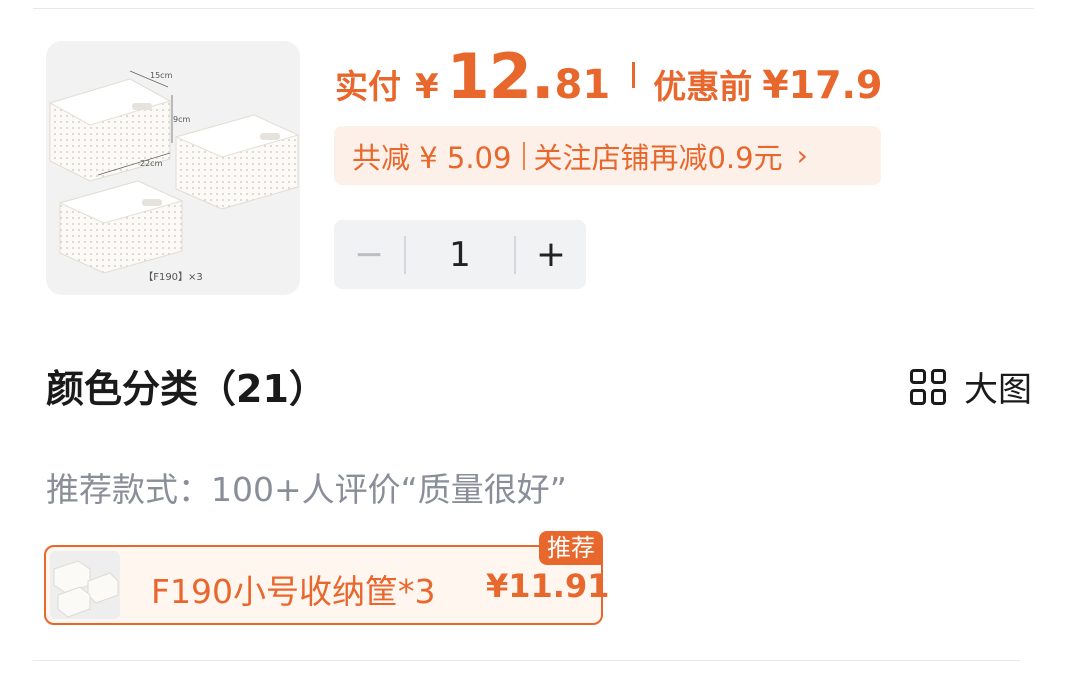 Image resolution: width=1080 pixels, height=691 pixels. Describe the element at coordinates (182, 119) in the screenshot. I see `dim-height-label: 9cm` at that location.